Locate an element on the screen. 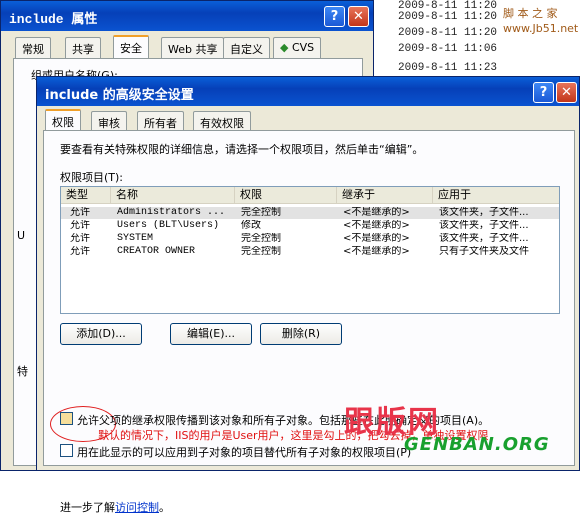  tab-general: 常规 is located at coordinates (33, 47).